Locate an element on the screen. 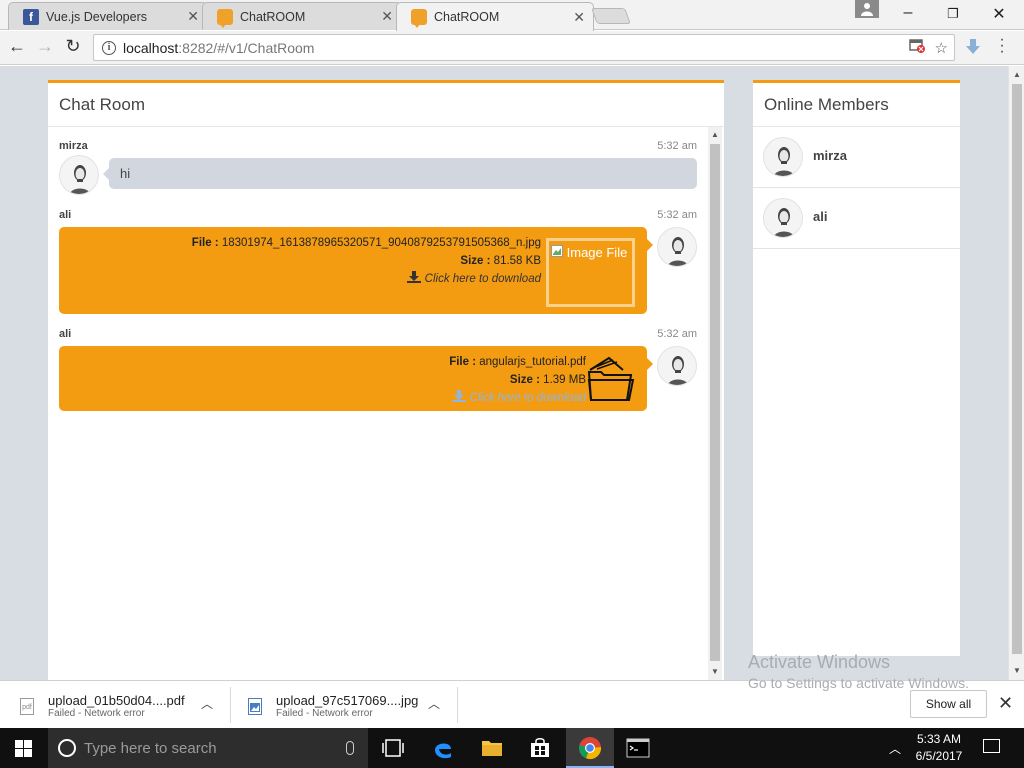 This screenshot has width=1024, height=768. reload-icon: ↻ is located at coordinates (73, 46).